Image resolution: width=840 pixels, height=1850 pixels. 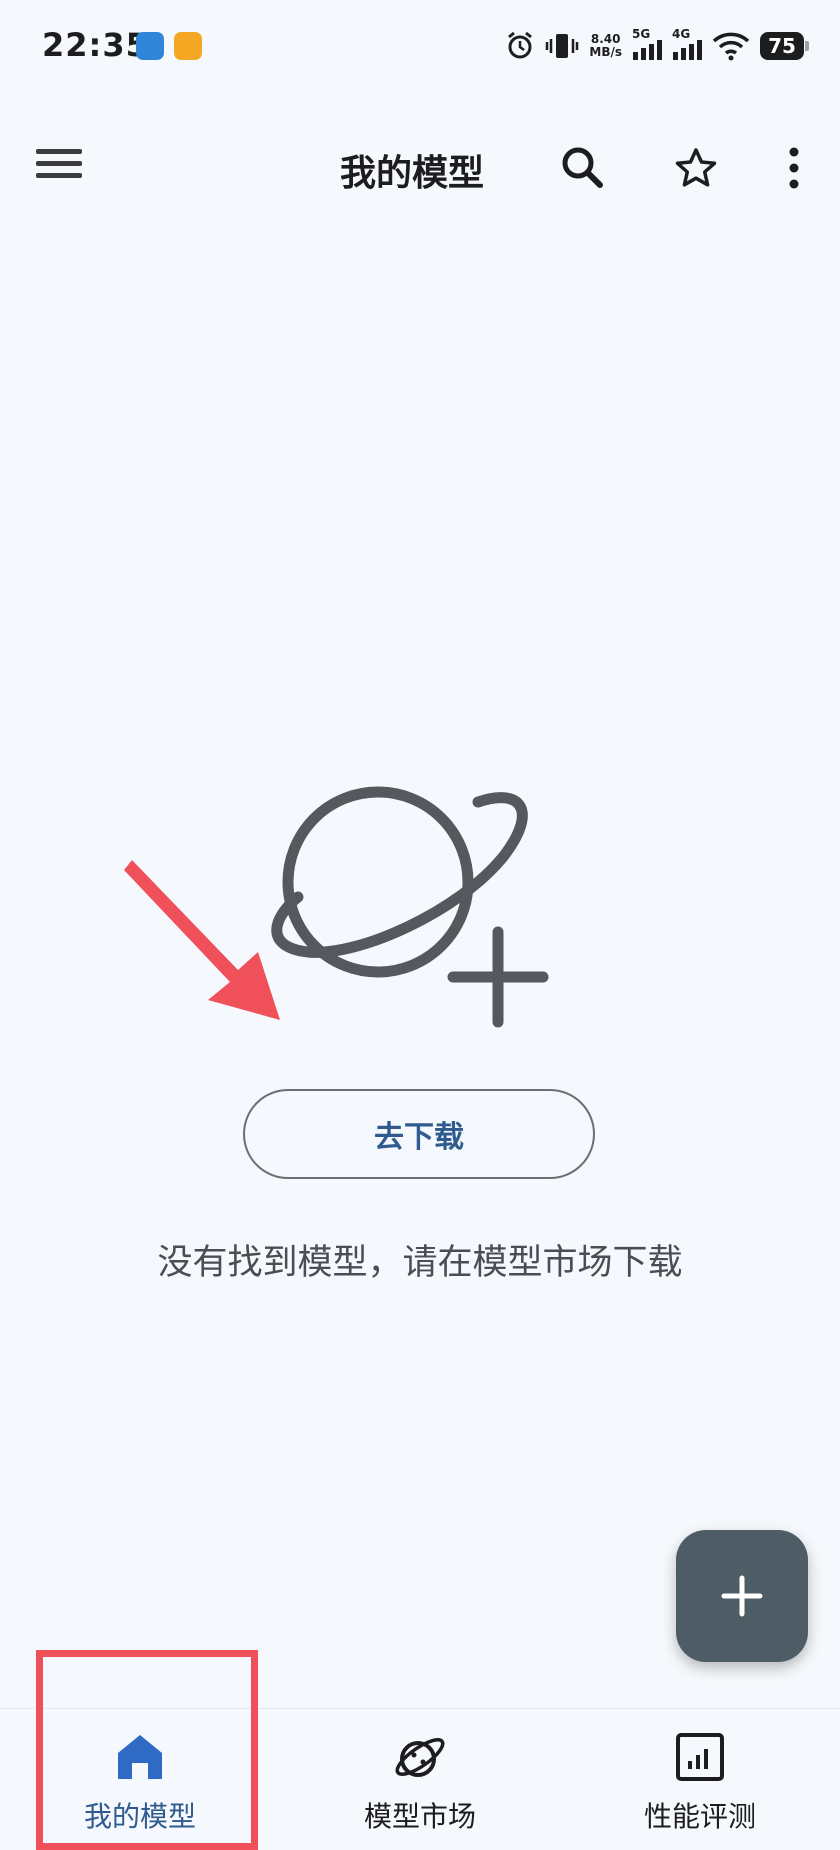 I want to click on add-fab-button, so click(x=742, y=1596).